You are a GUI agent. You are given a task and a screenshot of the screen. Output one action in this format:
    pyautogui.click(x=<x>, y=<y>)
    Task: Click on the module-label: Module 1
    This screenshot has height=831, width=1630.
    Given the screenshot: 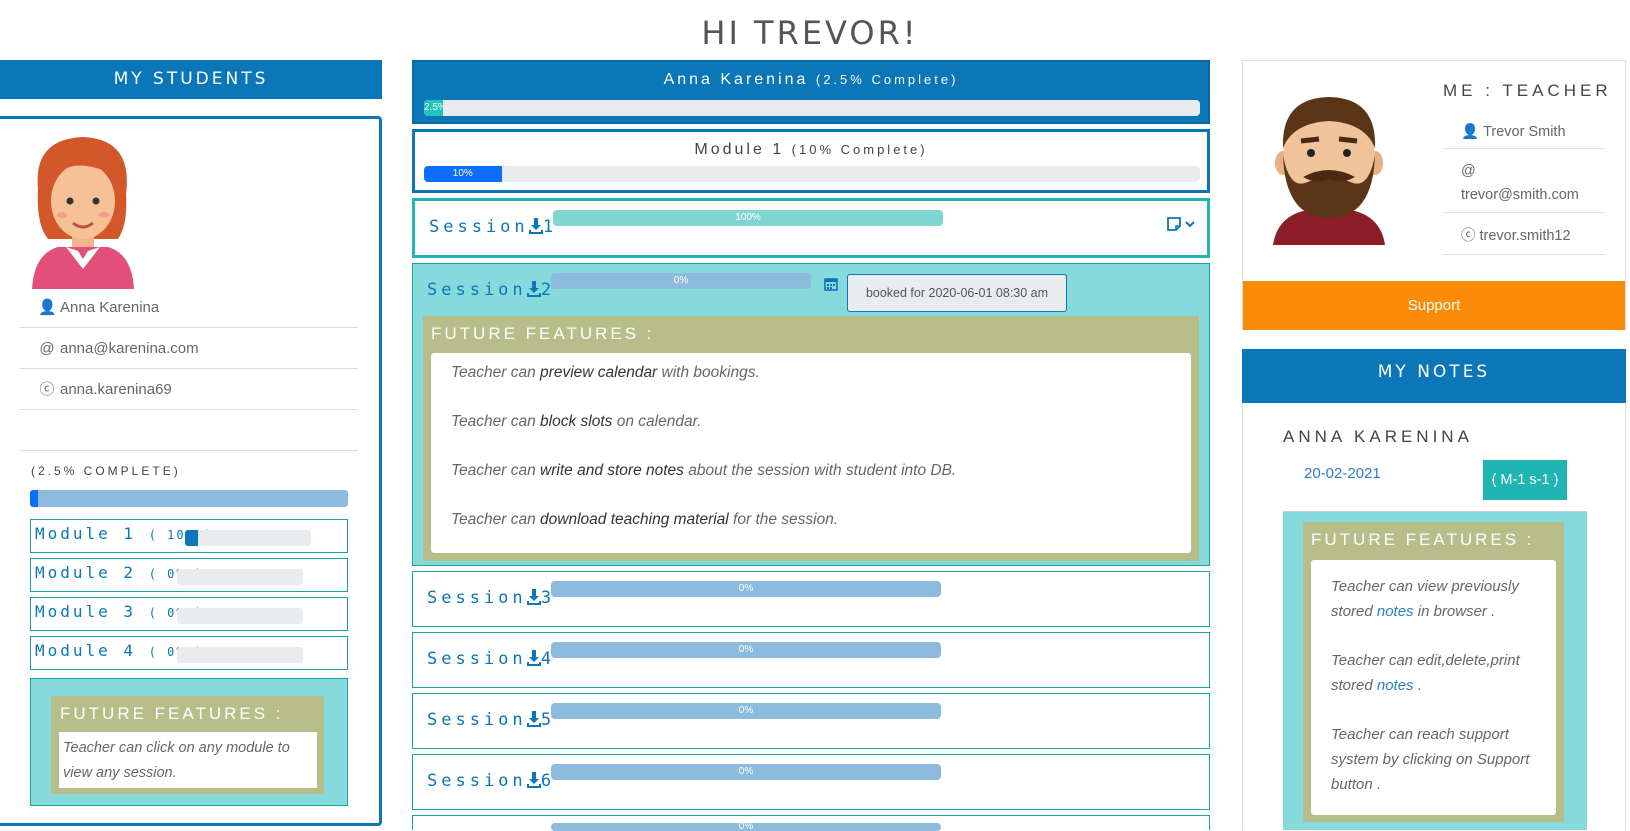 What is the action you would take?
    pyautogui.click(x=86, y=533)
    